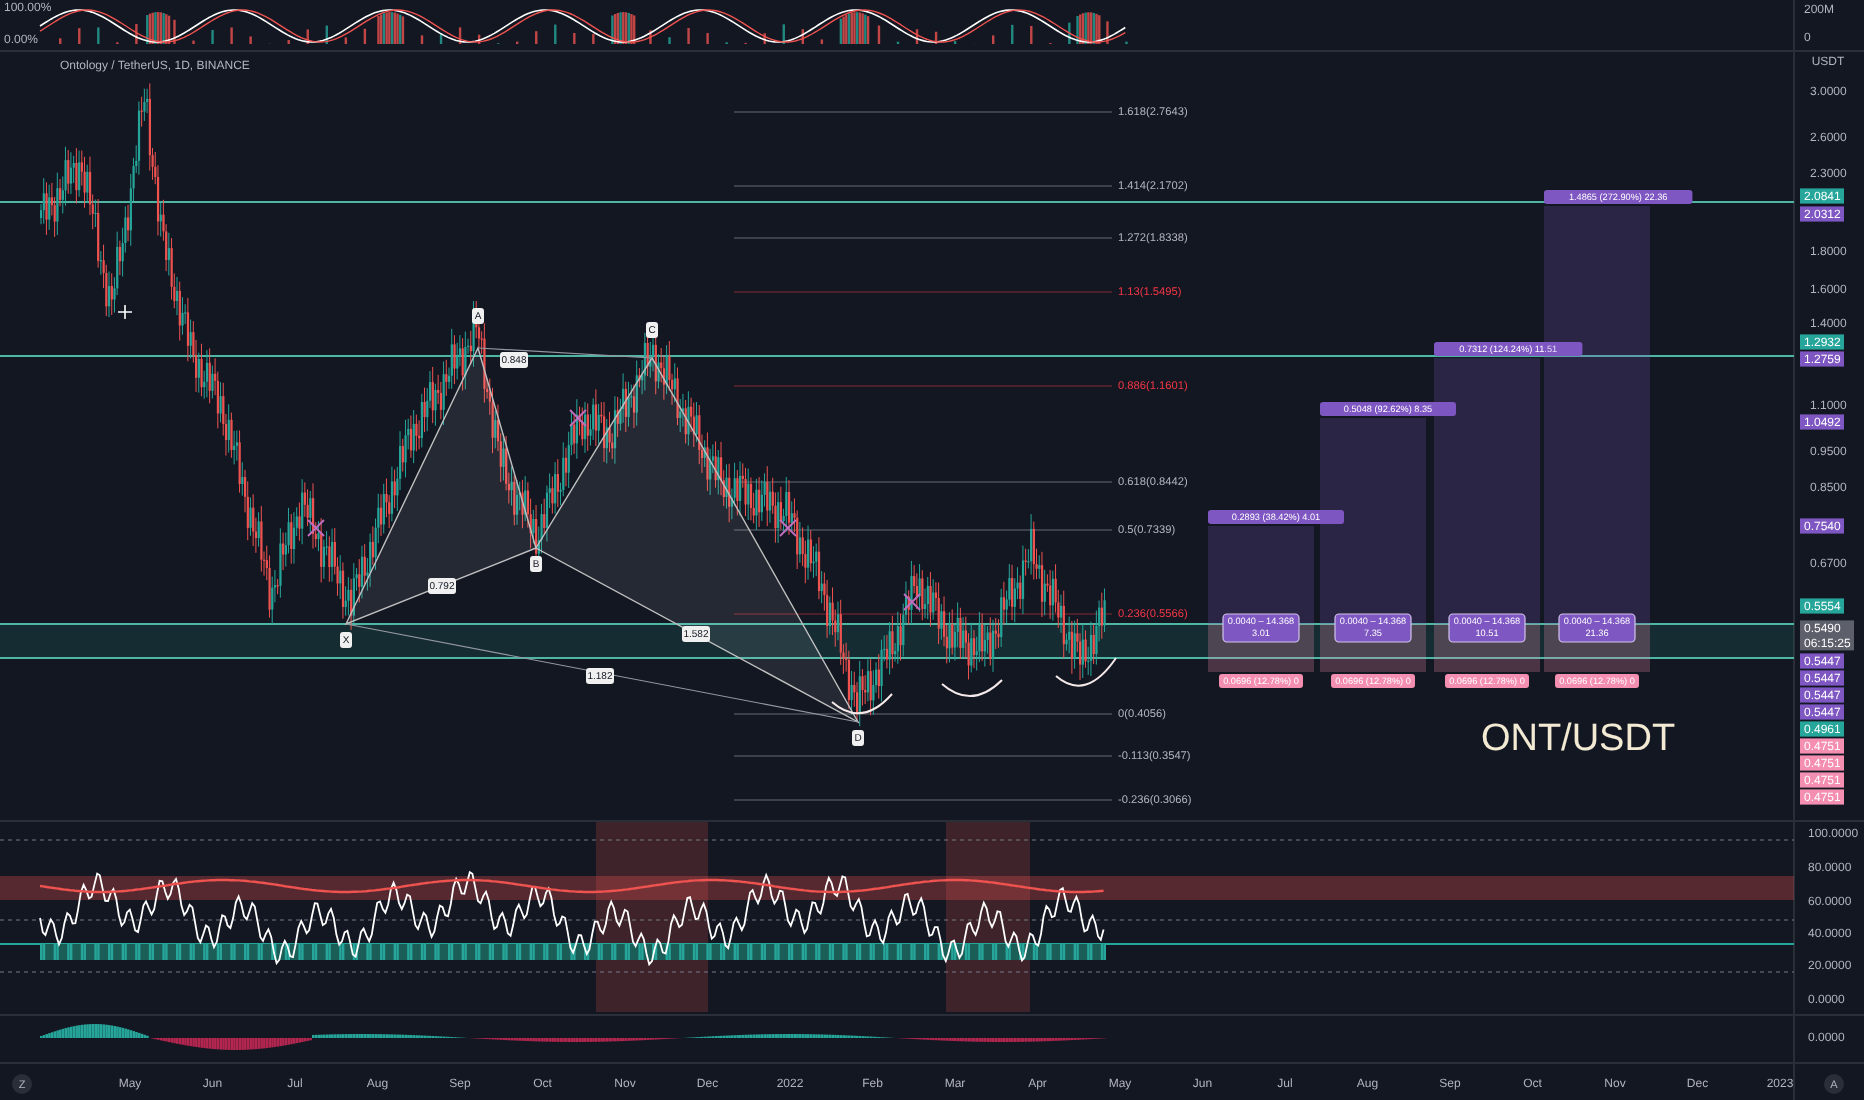  What do you see at coordinates (1578, 739) in the screenshot?
I see `chart-text: ONT/USDT` at bounding box center [1578, 739].